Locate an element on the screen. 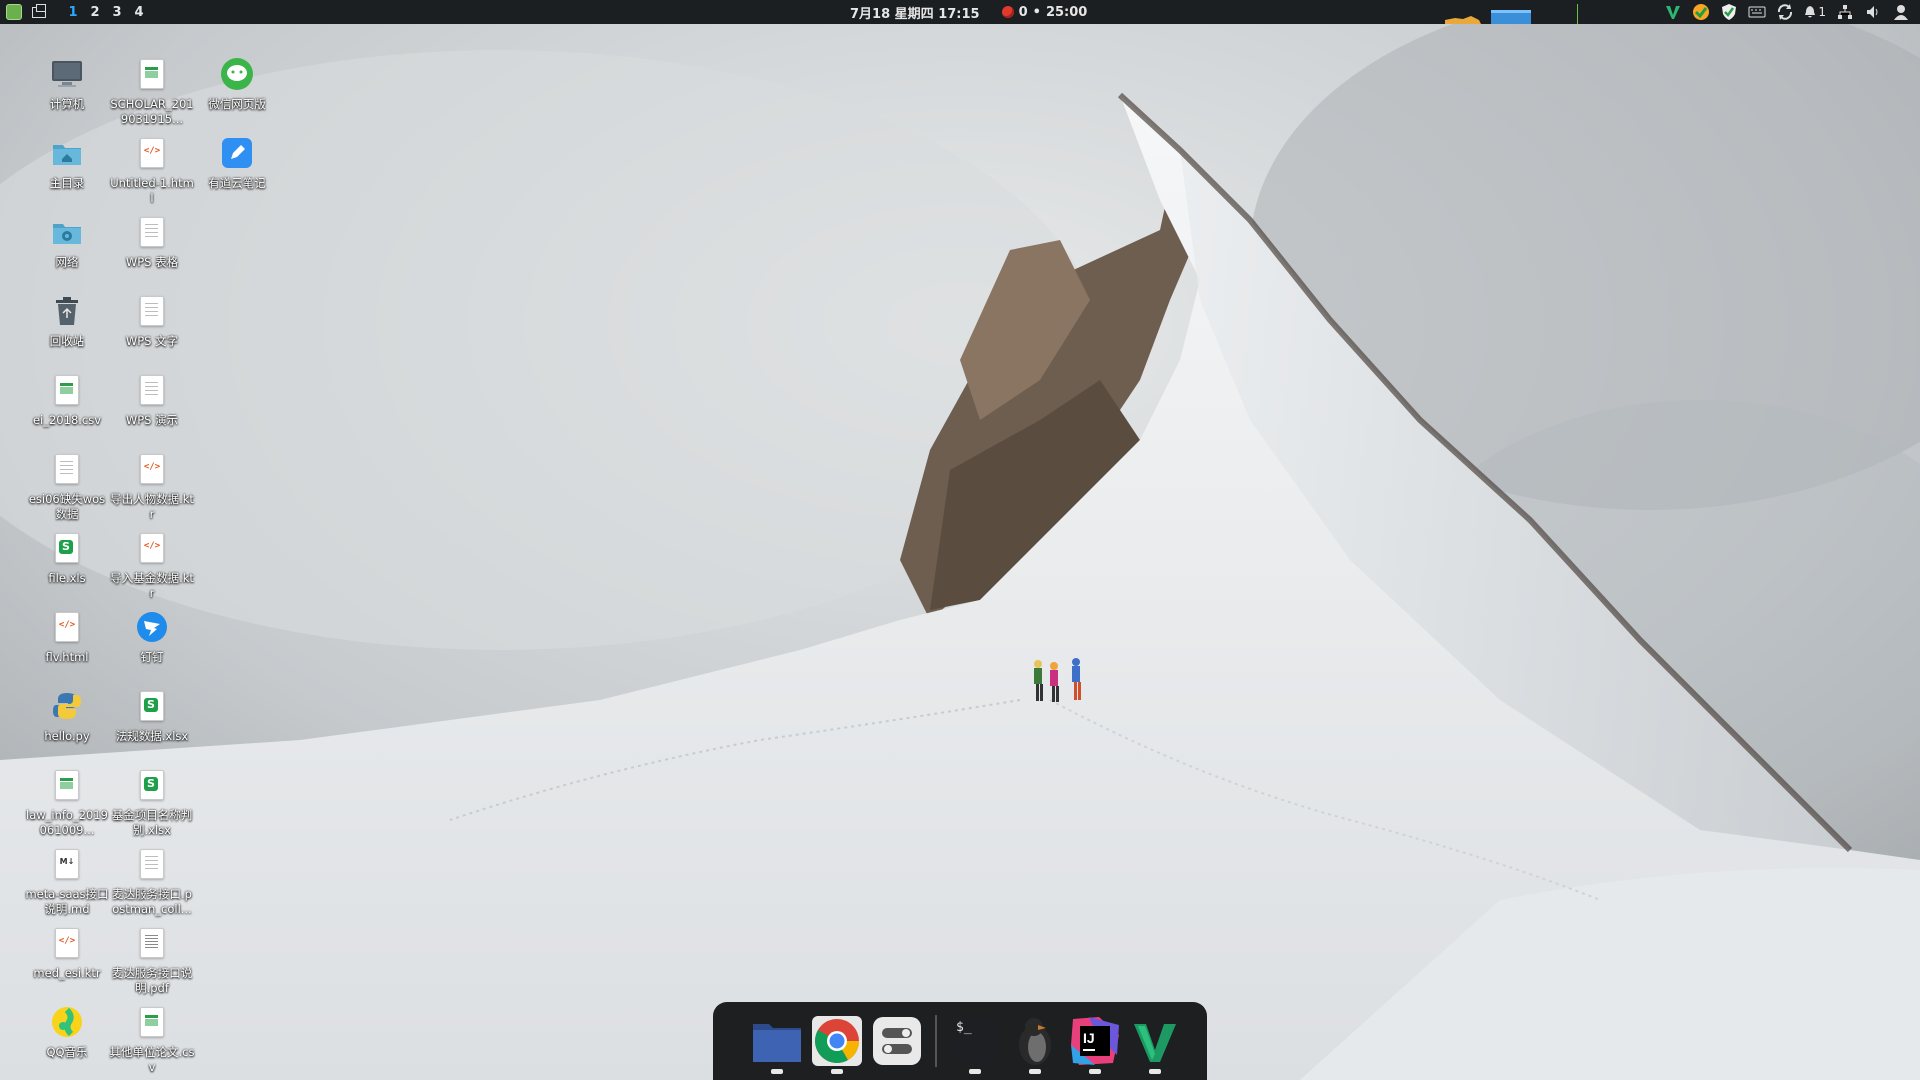  desktop-icon-meta-saas-md: meta-saas接口说明.md is located at coordinates (67, 873).